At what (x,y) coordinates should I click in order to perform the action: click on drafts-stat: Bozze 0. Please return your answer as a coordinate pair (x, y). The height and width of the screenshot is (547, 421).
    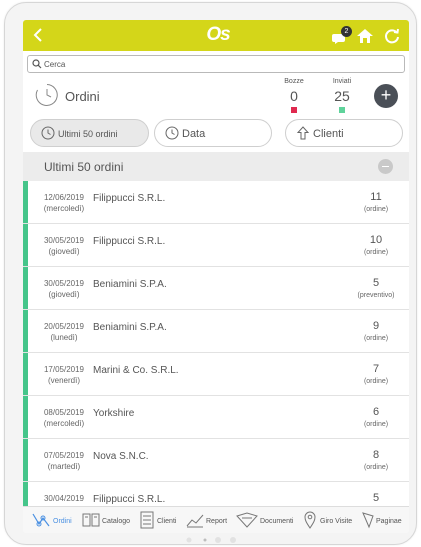
    Looking at the image, I should click on (294, 95).